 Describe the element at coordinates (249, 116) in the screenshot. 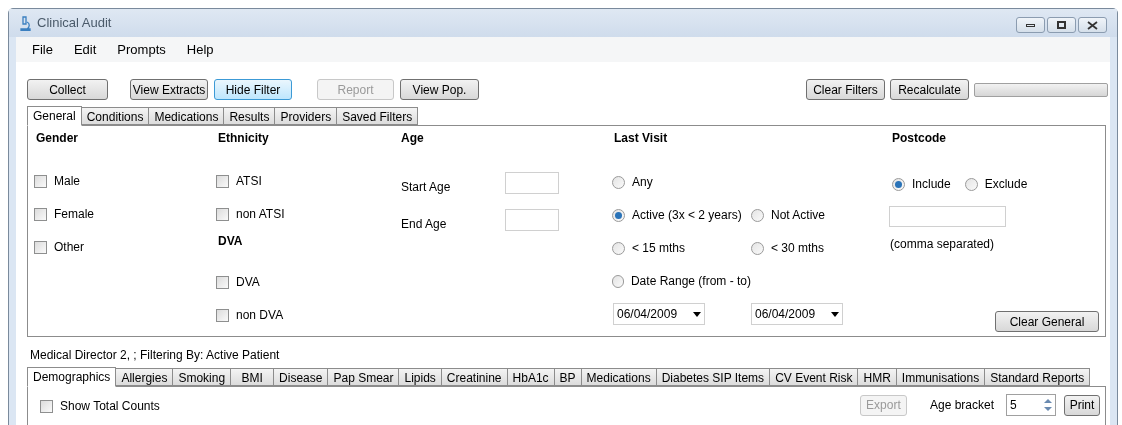

I see `tab: Results` at that location.